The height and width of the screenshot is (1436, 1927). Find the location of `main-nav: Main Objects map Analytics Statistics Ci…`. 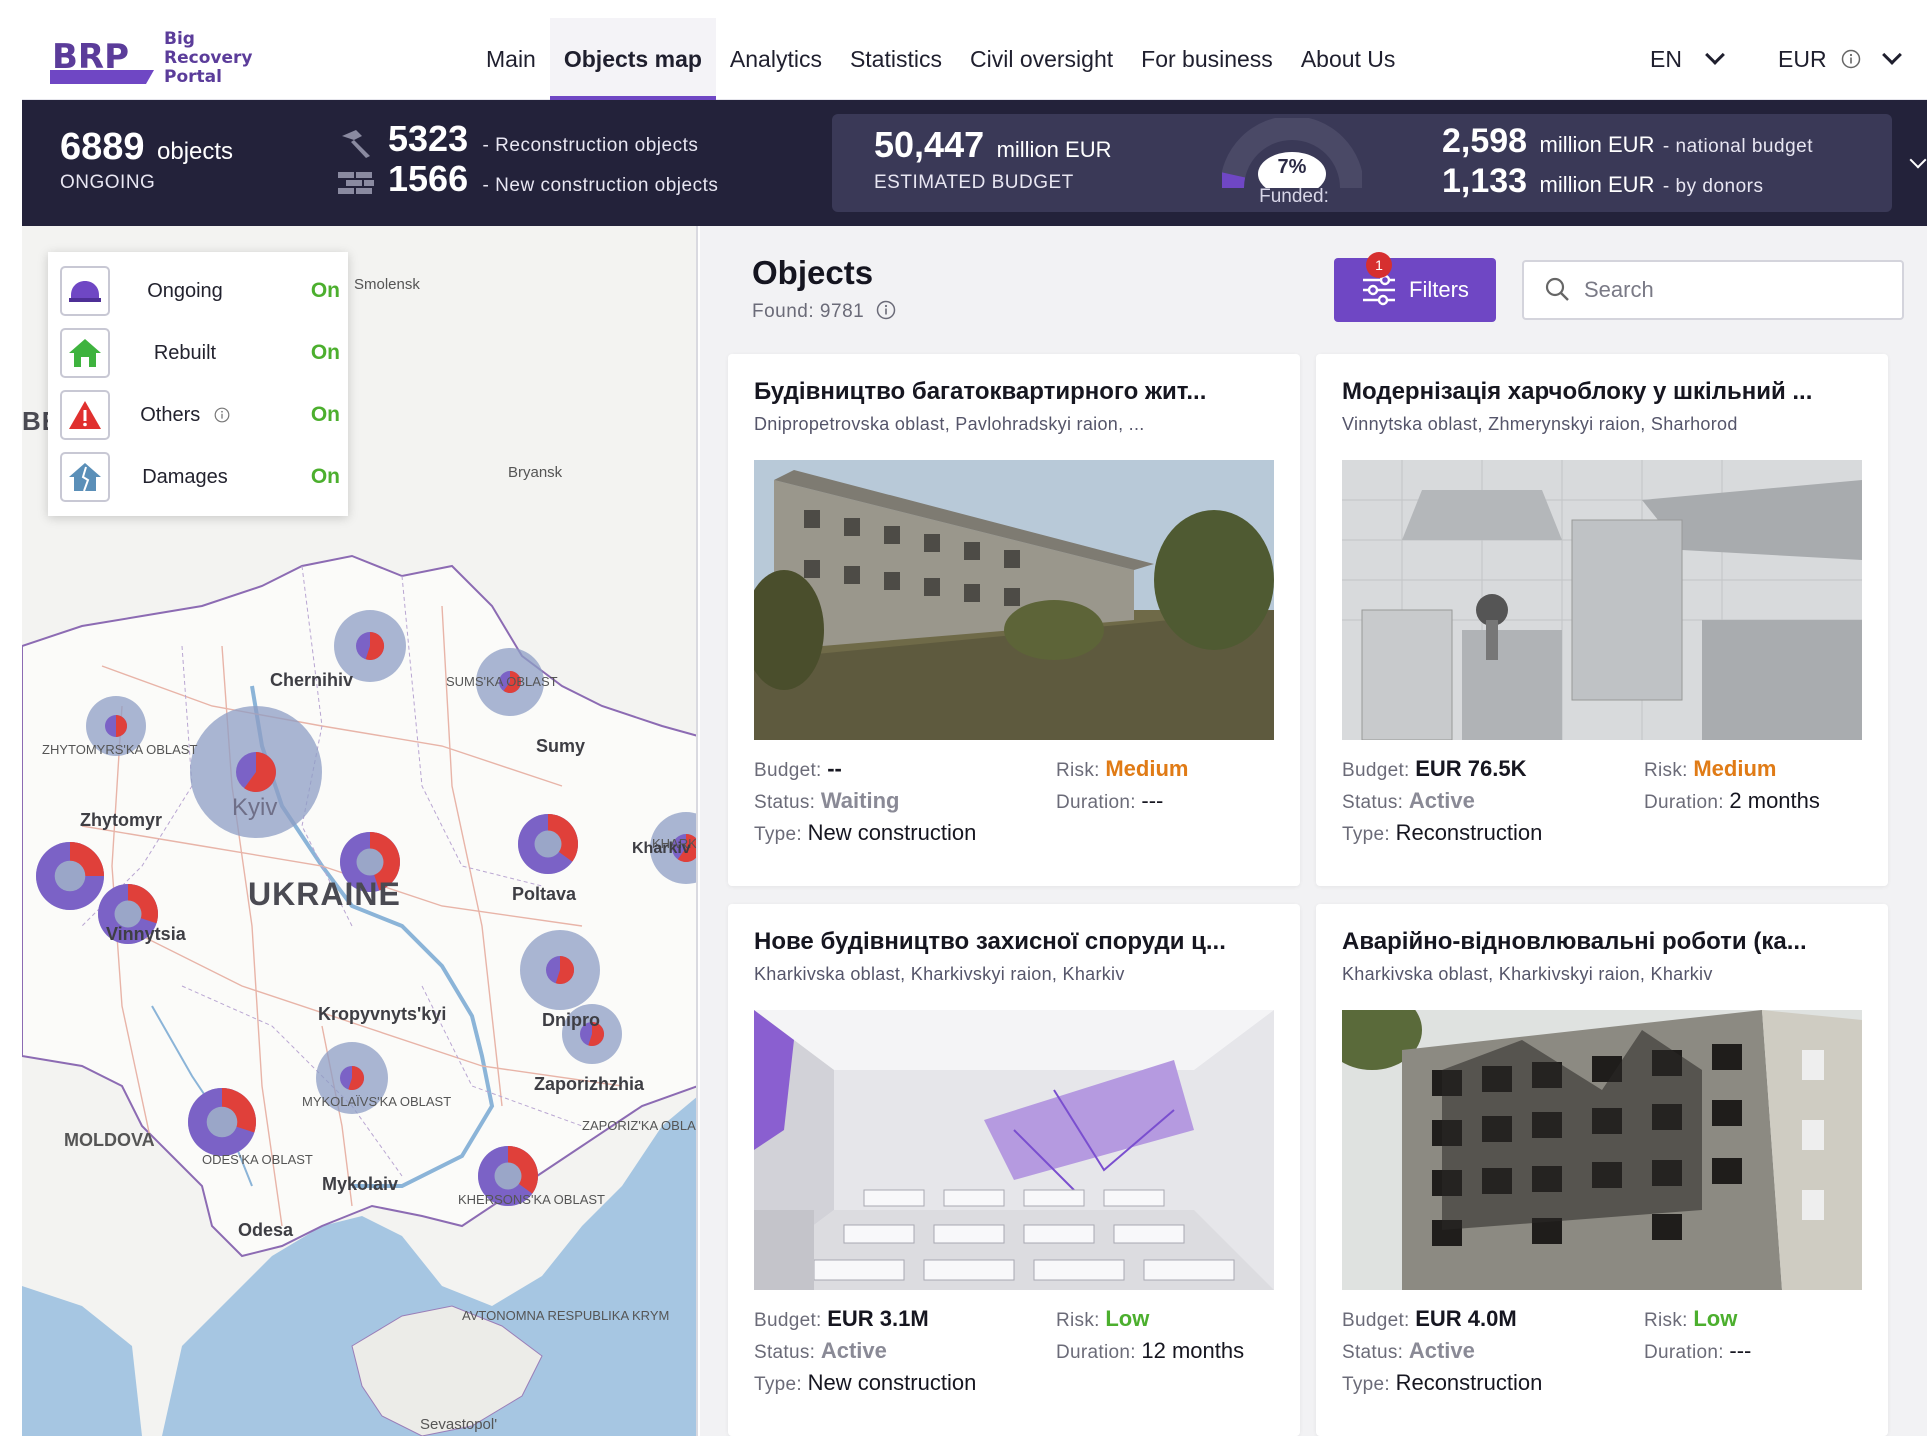

main-nav: Main Objects map Analytics Statistics Ci… is located at coordinates (941, 59).